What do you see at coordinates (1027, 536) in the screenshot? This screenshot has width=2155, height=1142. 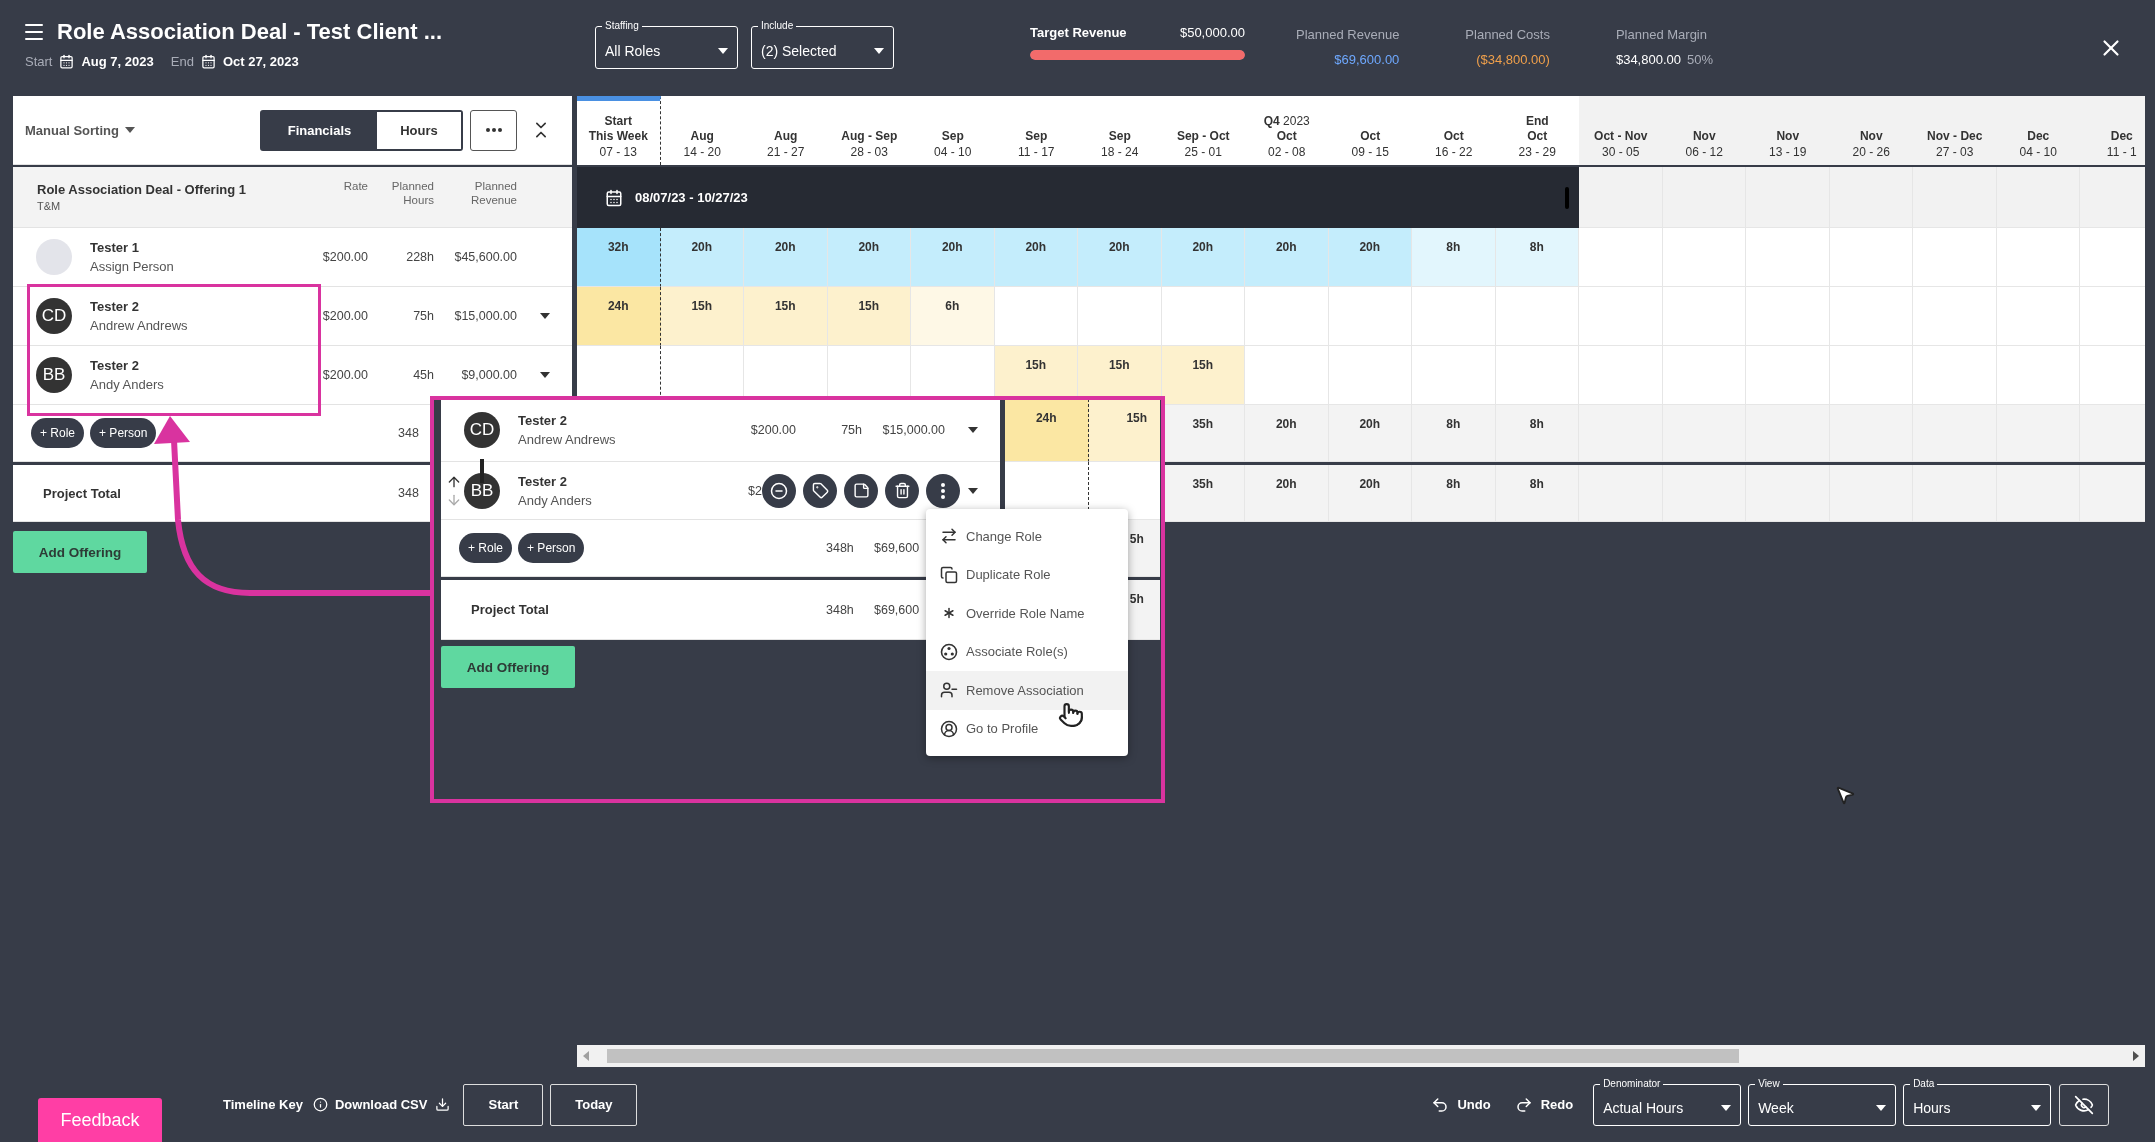 I see `menu-item: Change Role` at bounding box center [1027, 536].